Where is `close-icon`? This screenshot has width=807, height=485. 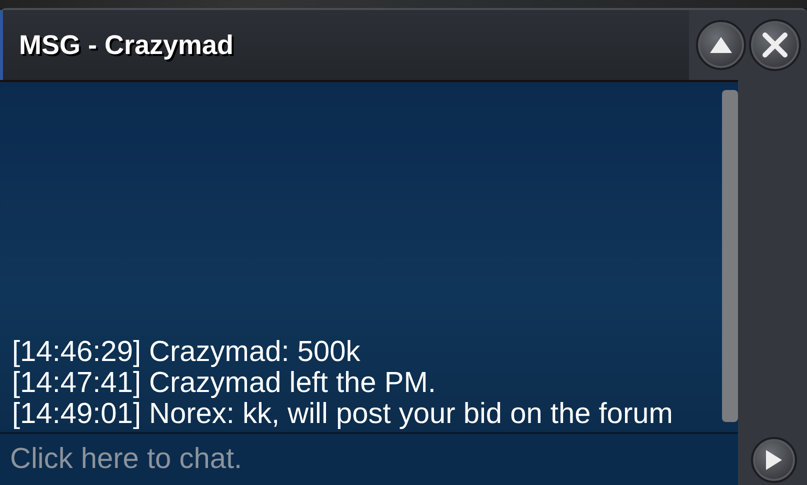 close-icon is located at coordinates (775, 45).